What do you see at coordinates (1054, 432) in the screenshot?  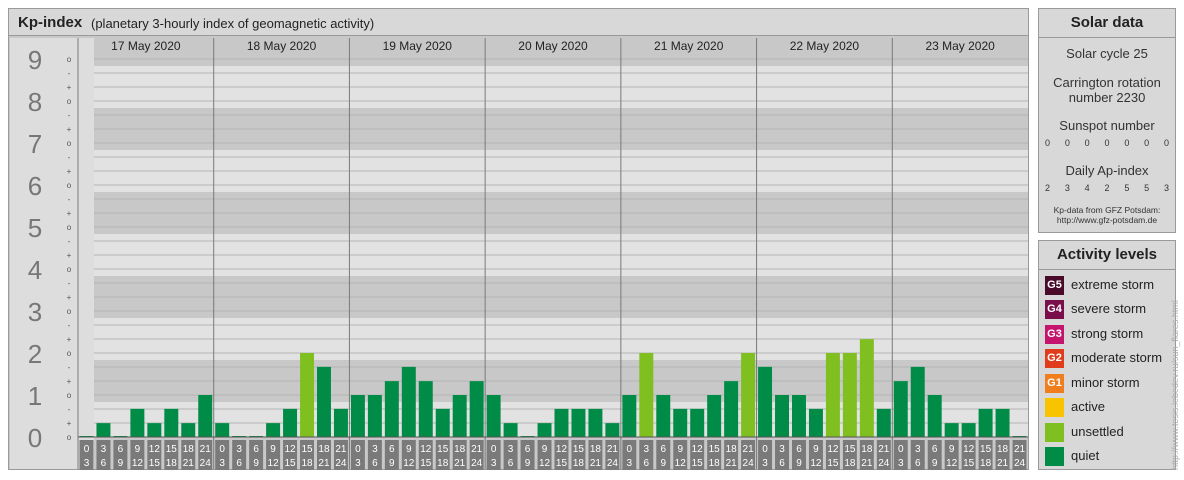 I see `unsettled-swatch` at bounding box center [1054, 432].